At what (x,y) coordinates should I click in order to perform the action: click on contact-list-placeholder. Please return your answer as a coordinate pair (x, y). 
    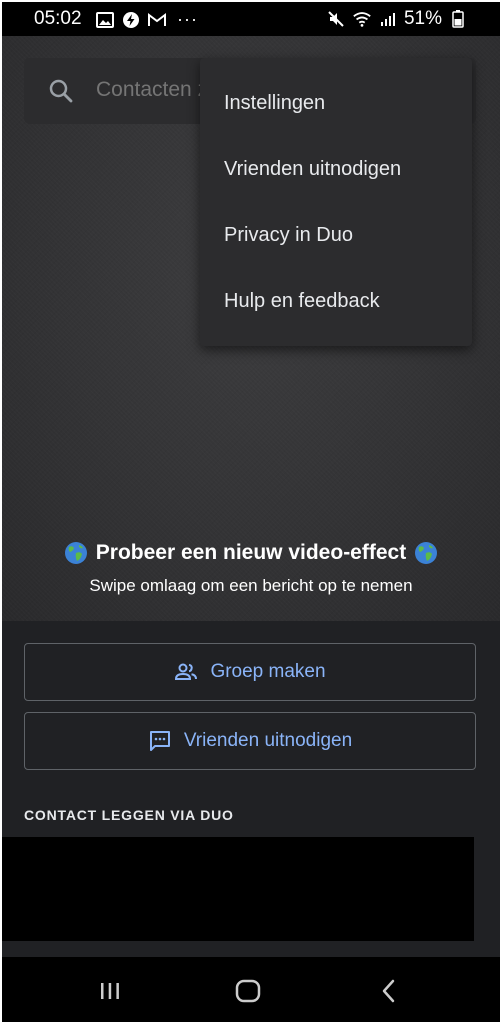
    Looking at the image, I should click on (238, 889).